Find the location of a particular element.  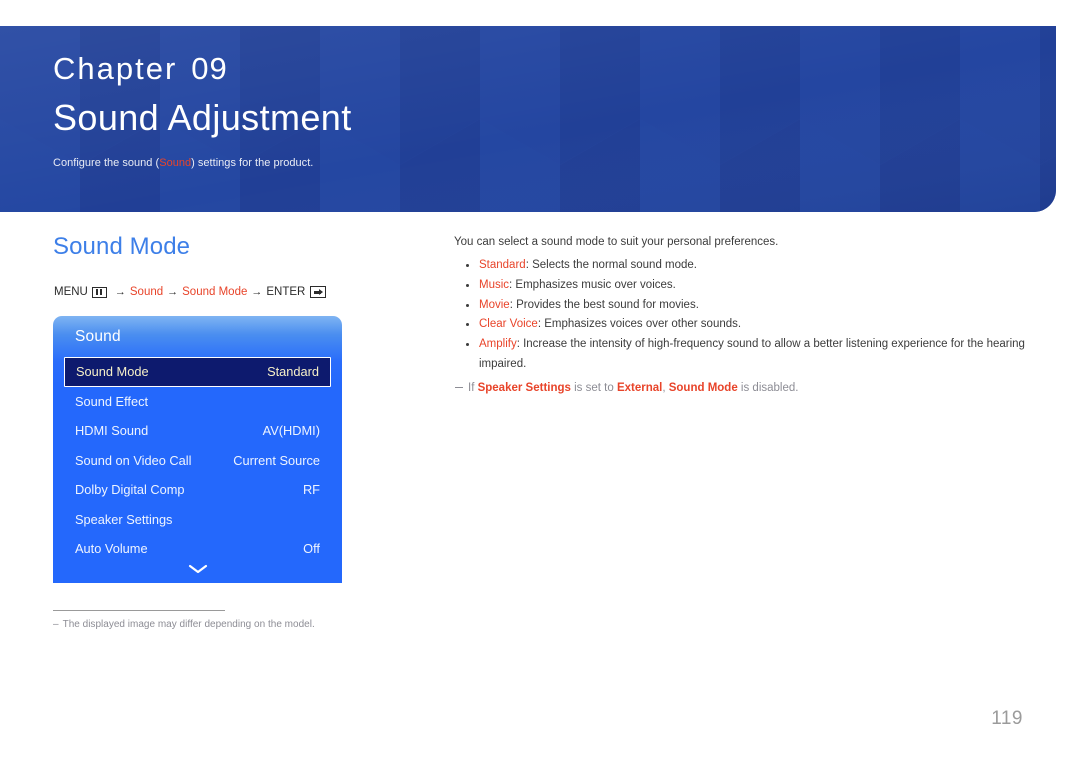

footnote-dash: – is located at coordinates (56, 624).